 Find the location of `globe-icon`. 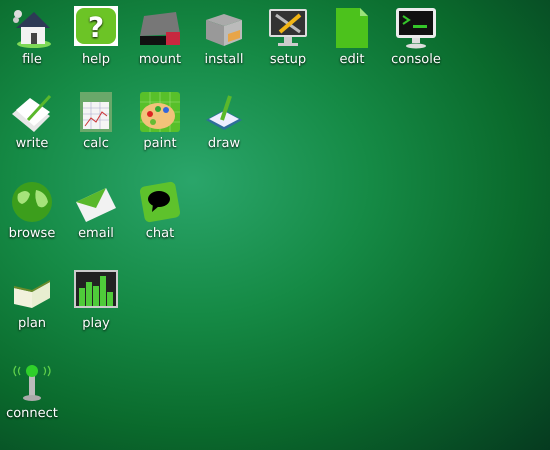

globe-icon is located at coordinates (32, 202).